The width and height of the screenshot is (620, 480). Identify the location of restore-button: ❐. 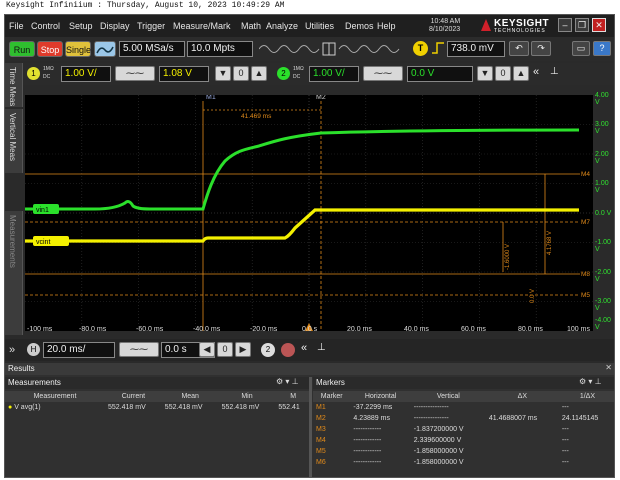
(582, 25).